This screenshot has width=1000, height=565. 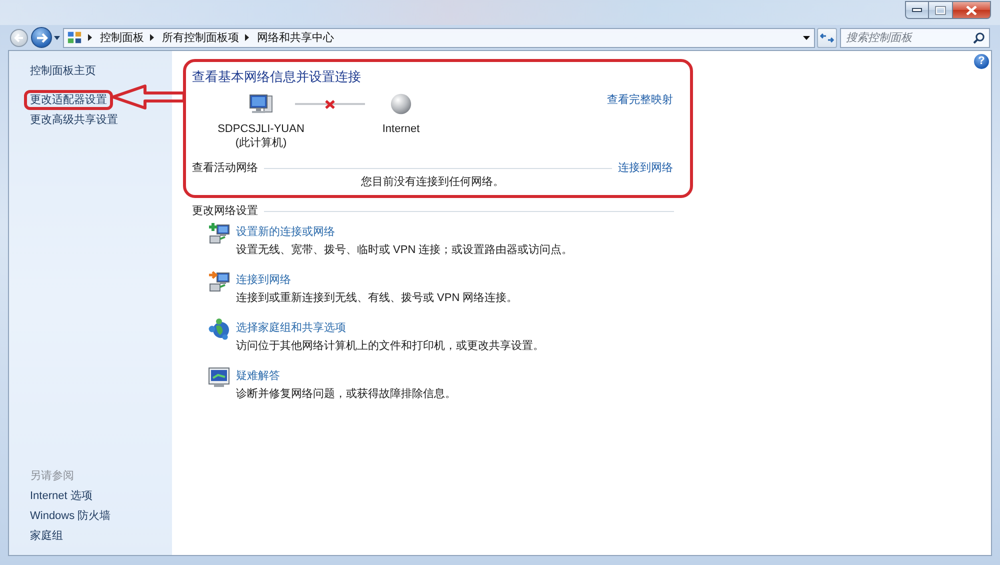 What do you see at coordinates (219, 281) in the screenshot?
I see `network-connect-icon` at bounding box center [219, 281].